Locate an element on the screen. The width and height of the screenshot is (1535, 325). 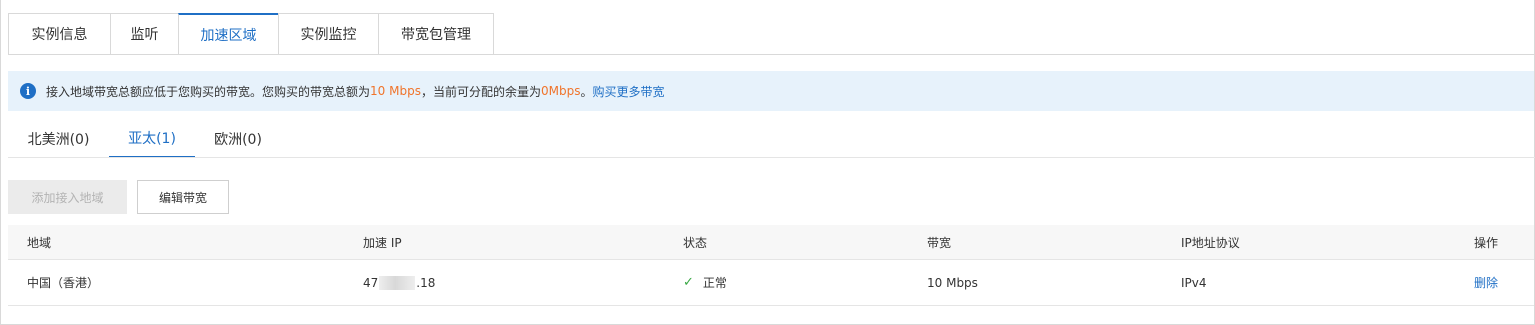
masked-ip-segment is located at coordinates (397, 282).